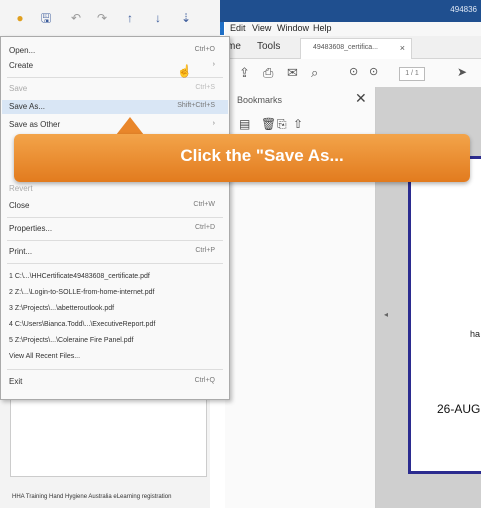 The image size is (481, 508). Describe the element at coordinates (463, 9) in the screenshot. I see `window-title: 494836` at that location.